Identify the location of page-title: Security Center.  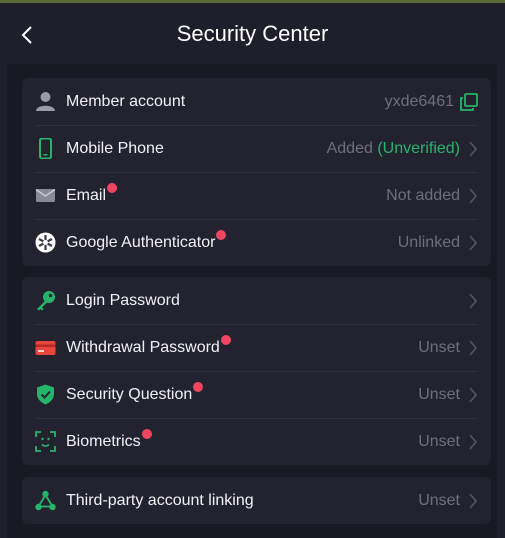
(252, 33).